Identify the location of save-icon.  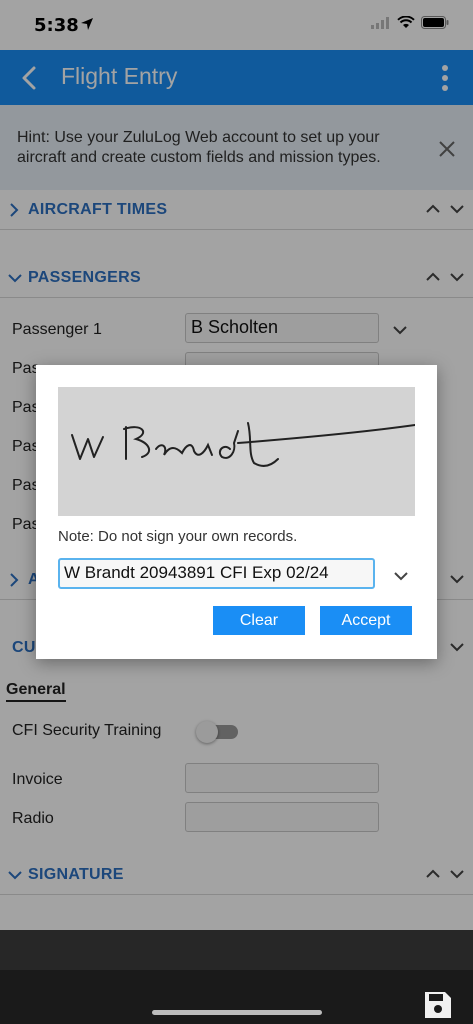
(438, 1005).